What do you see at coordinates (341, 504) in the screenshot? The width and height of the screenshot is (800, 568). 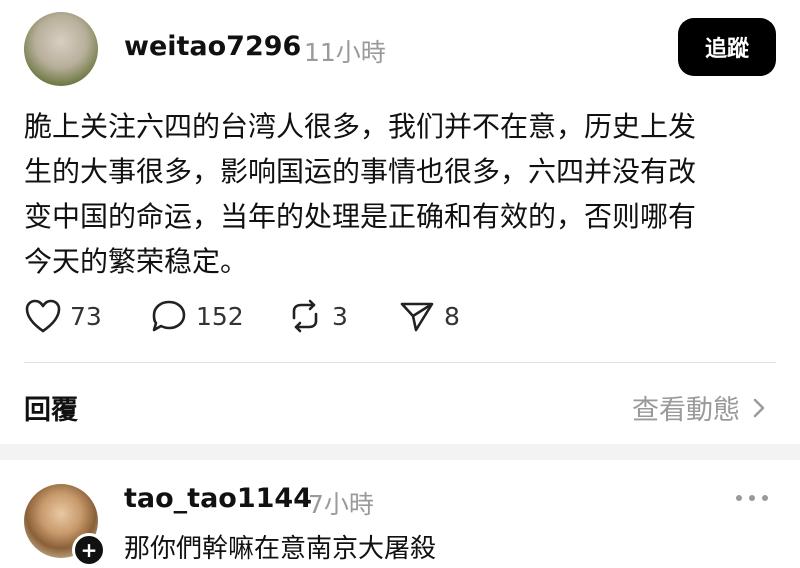 I see `reply-timestamp: 7小時` at bounding box center [341, 504].